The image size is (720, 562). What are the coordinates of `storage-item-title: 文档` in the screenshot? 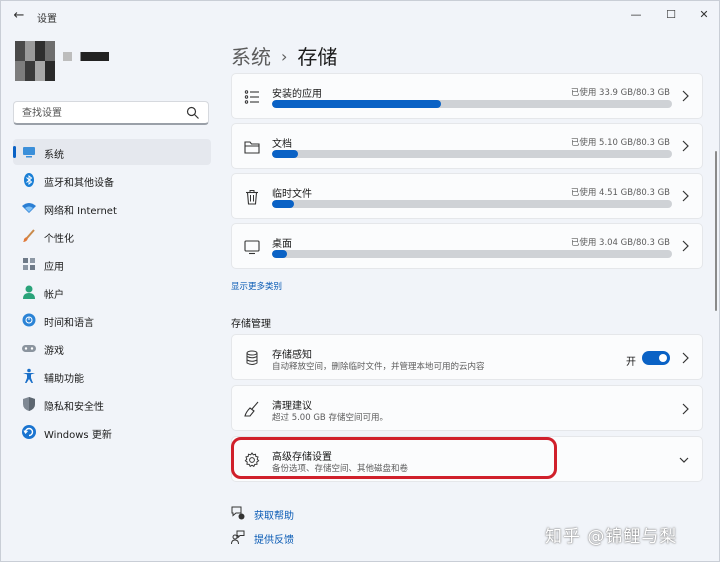 It's located at (282, 144).